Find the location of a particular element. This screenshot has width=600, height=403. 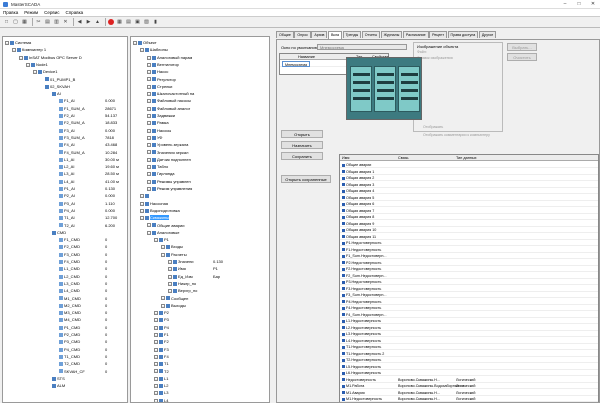

tree-row: - F2 is located at coordinates (161, 341).